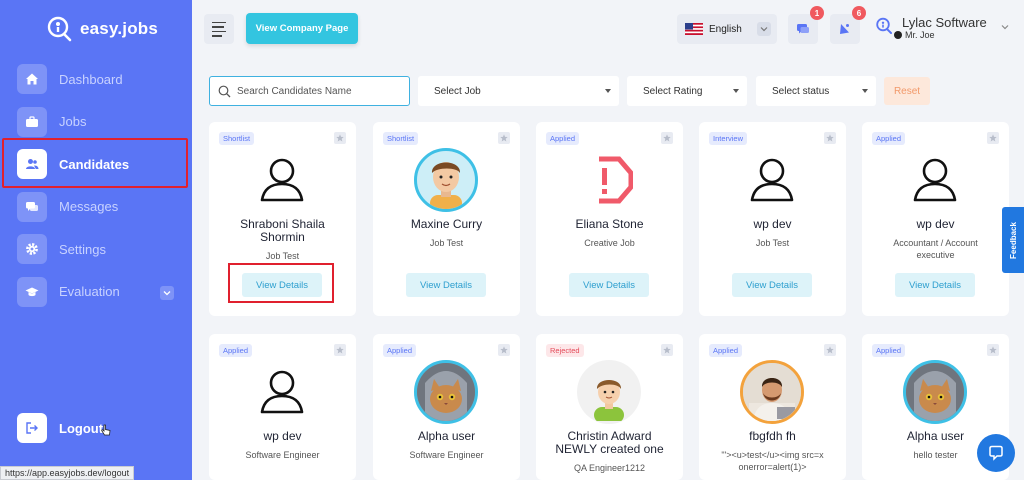 This screenshot has width=1024, height=480. I want to click on chat-bubble-icon, so click(996, 453).